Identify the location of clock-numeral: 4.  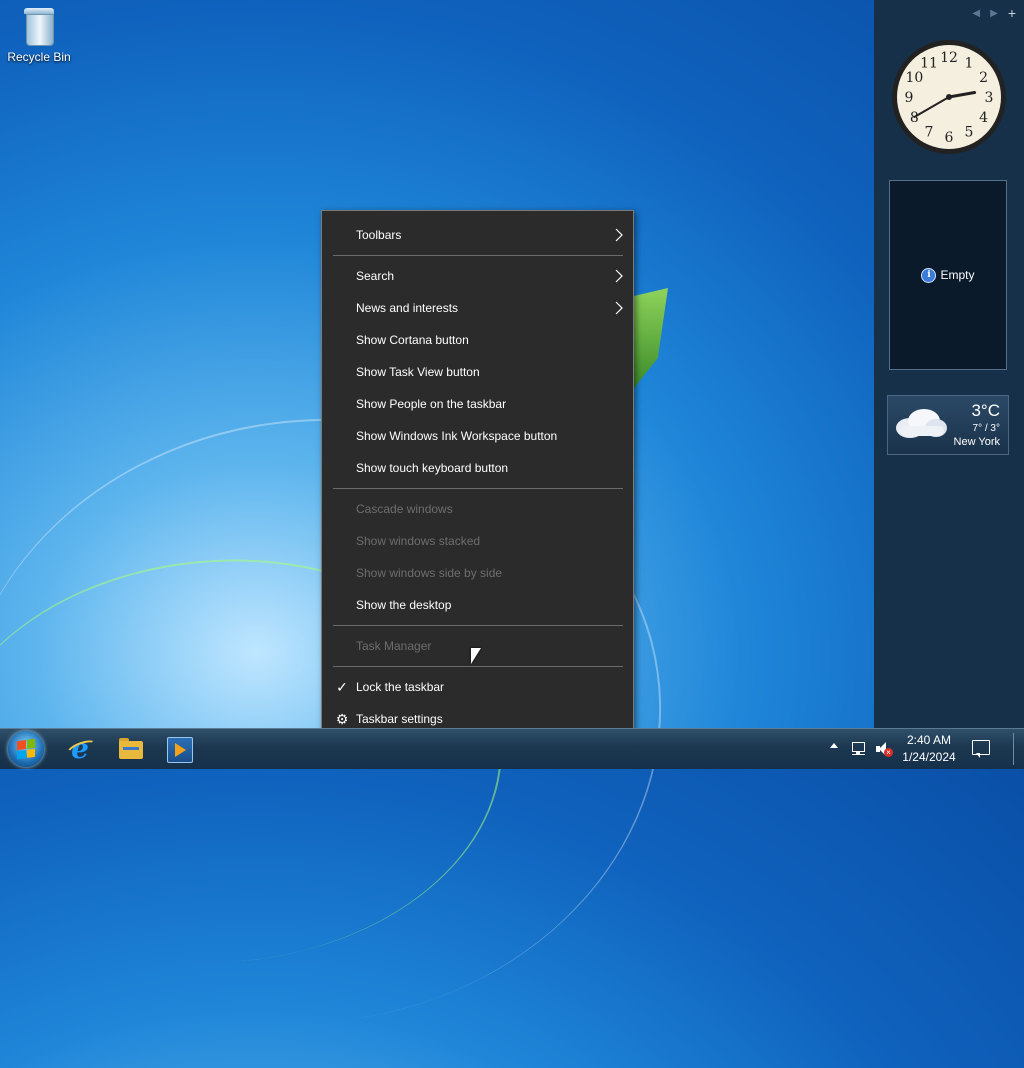
(983, 118).